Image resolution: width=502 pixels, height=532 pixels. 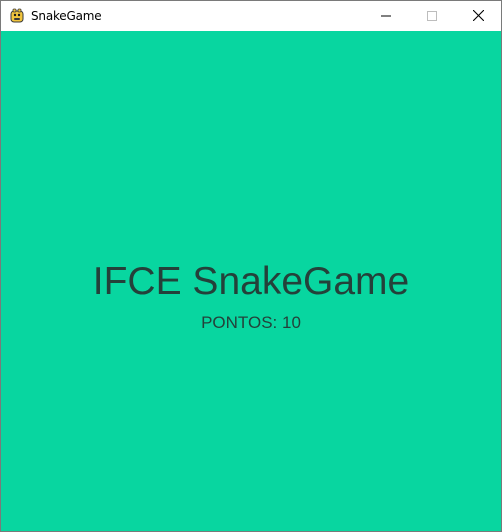 I want to click on window-controls, so click(x=432, y=16).